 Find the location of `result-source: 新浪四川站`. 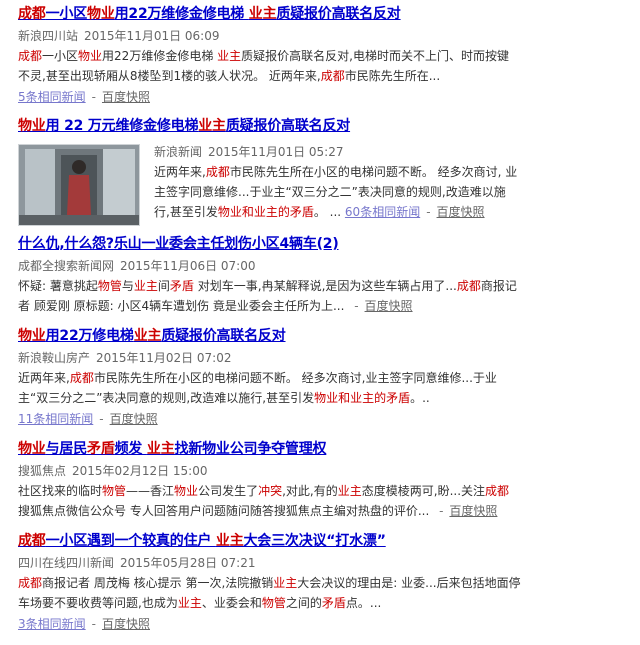

result-source: 新浪四川站 is located at coordinates (48, 36).